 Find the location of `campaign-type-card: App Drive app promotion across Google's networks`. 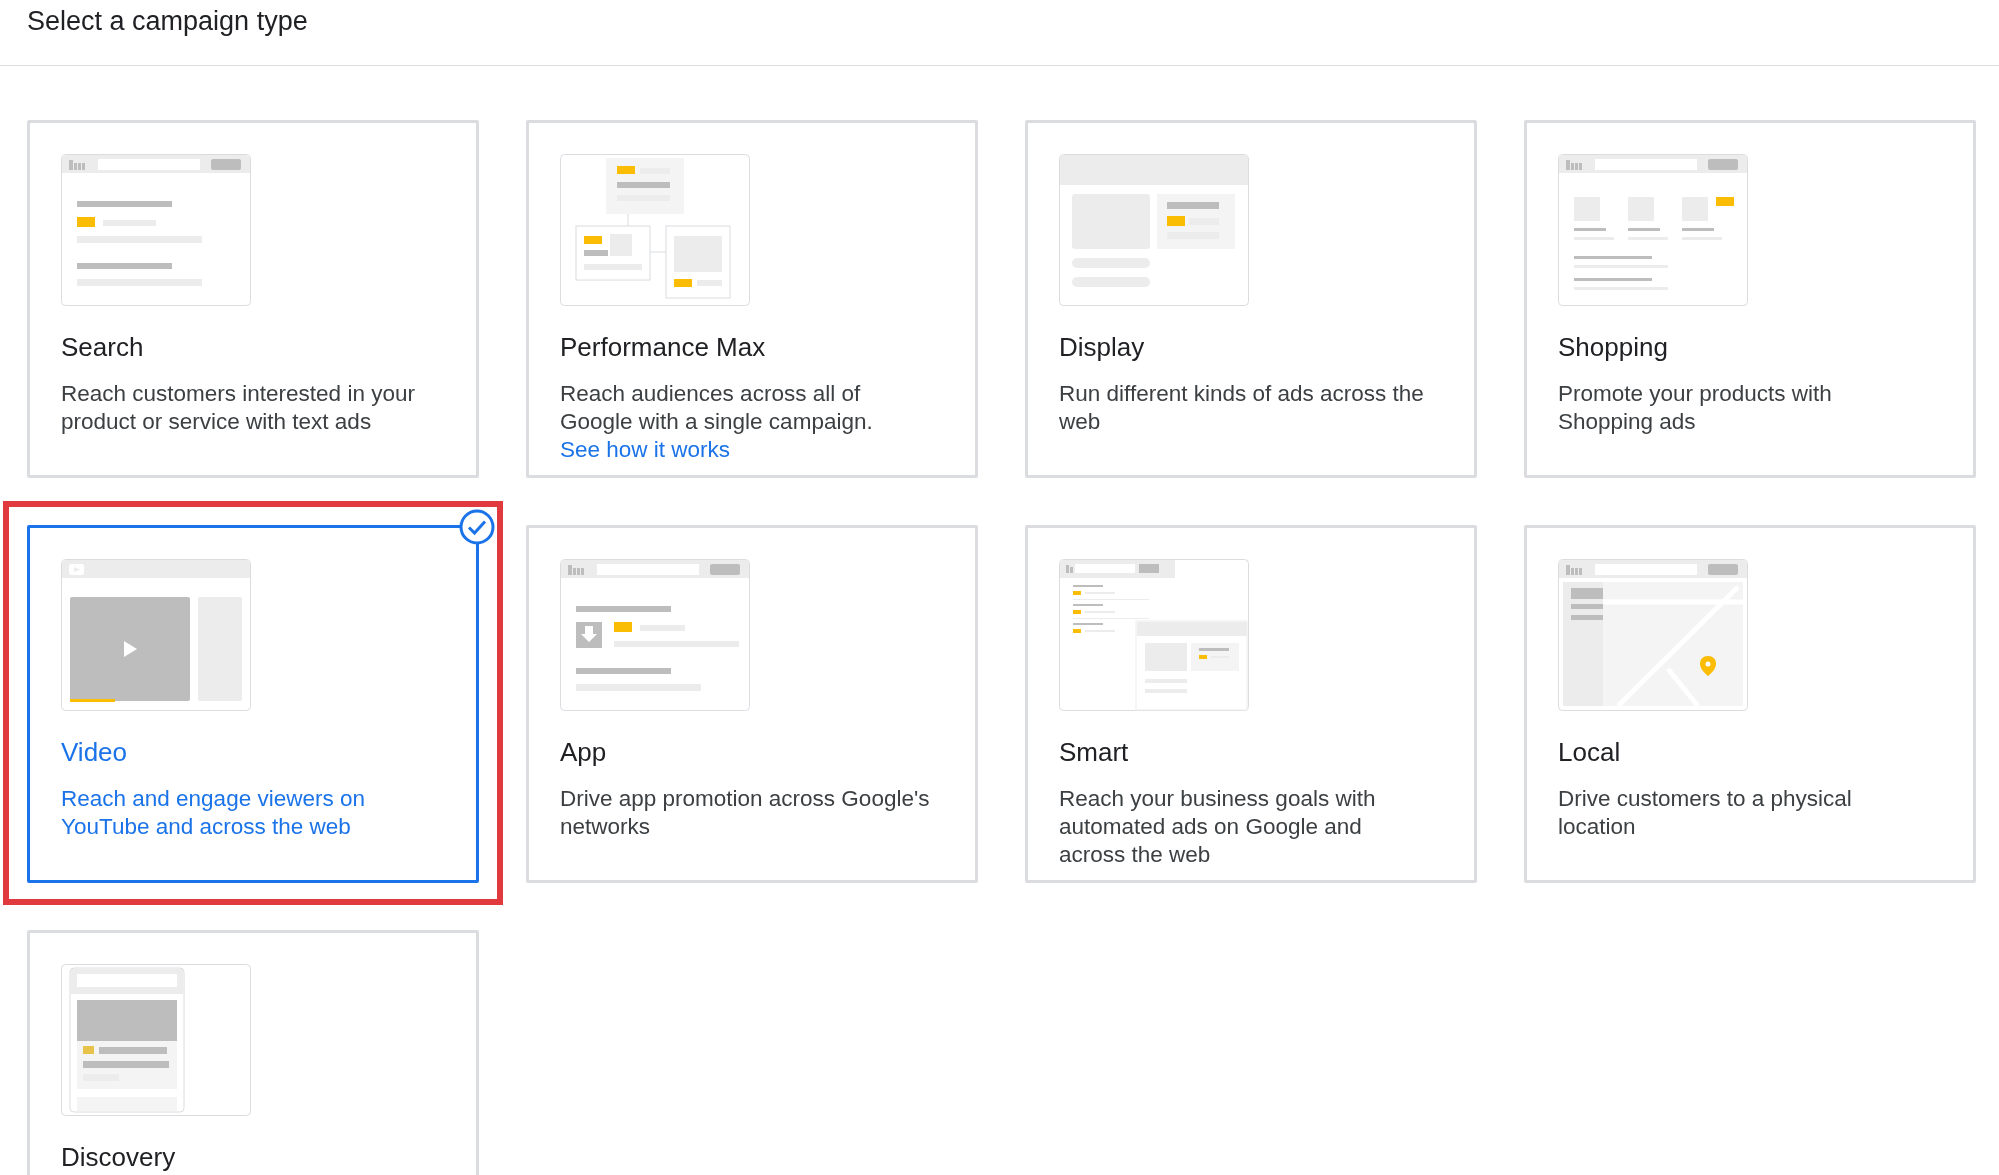

campaign-type-card: App Drive app promotion across Google's networks is located at coordinates (752, 704).